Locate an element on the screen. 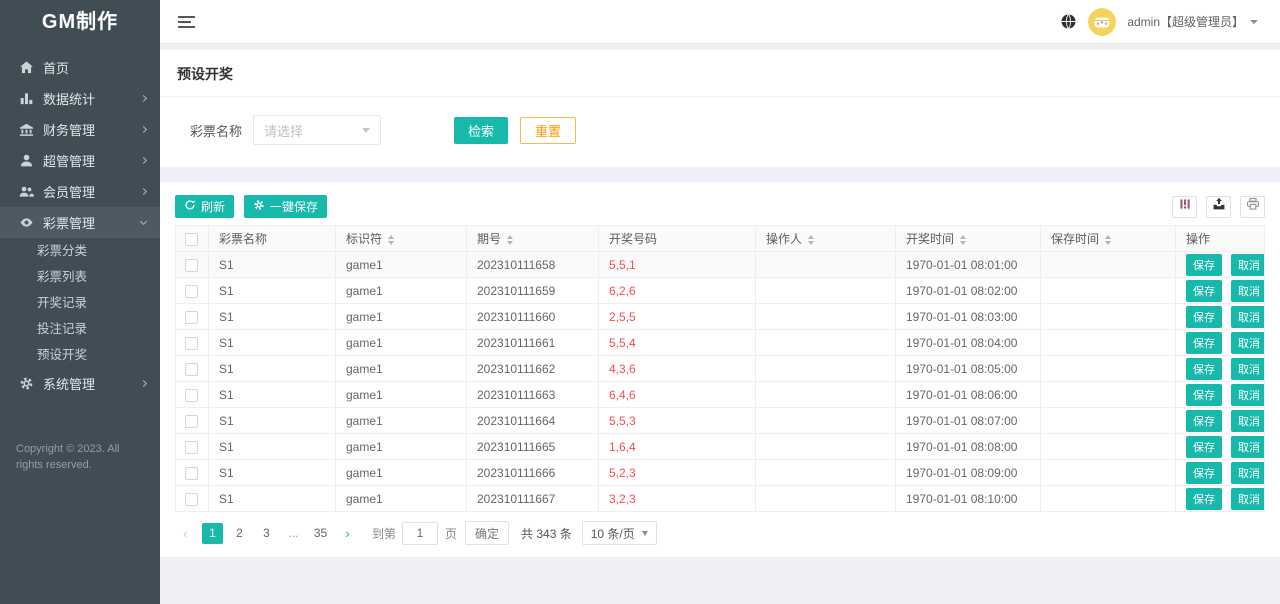 The image size is (1280, 604). column-label: 操作人 is located at coordinates (784, 239).